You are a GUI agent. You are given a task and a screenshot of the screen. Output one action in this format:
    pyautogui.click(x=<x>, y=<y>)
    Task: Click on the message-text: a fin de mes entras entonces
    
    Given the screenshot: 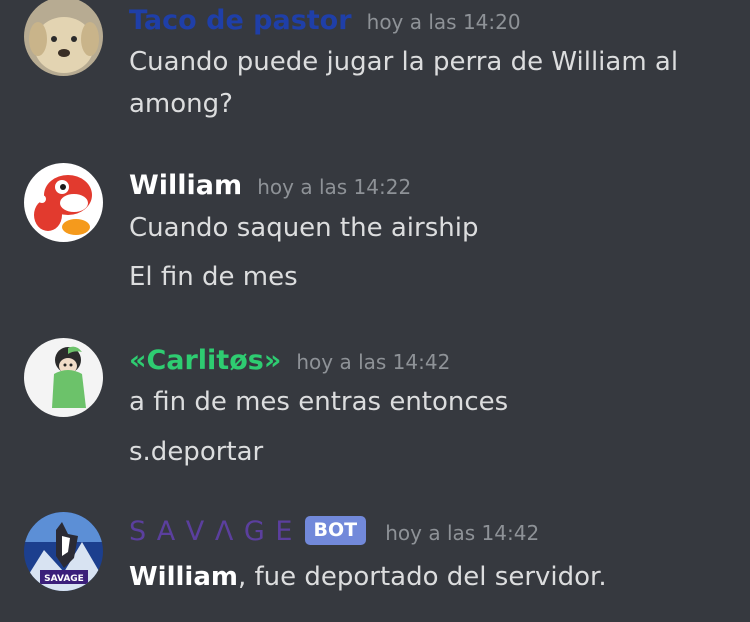 What is the action you would take?
    pyautogui.click(x=319, y=402)
    